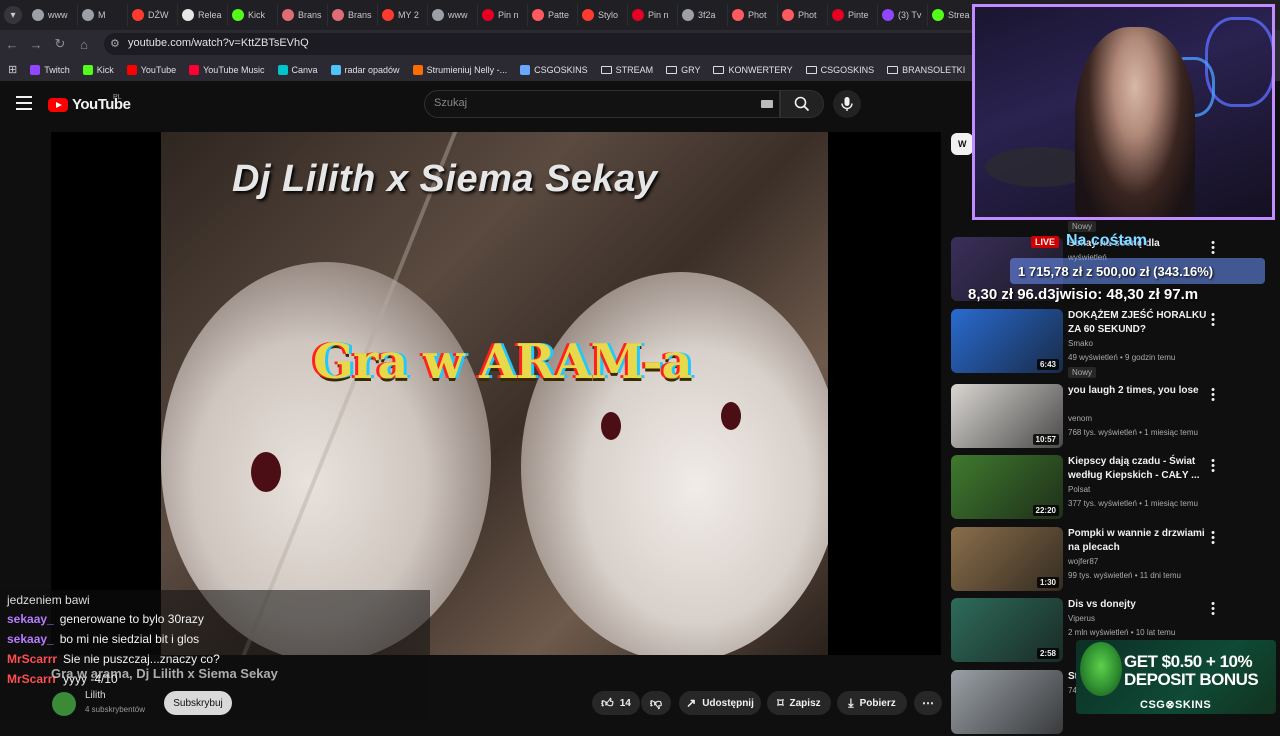  Describe the element at coordinates (1007, 702) in the screenshot. I see `video-thumbnail` at that location.